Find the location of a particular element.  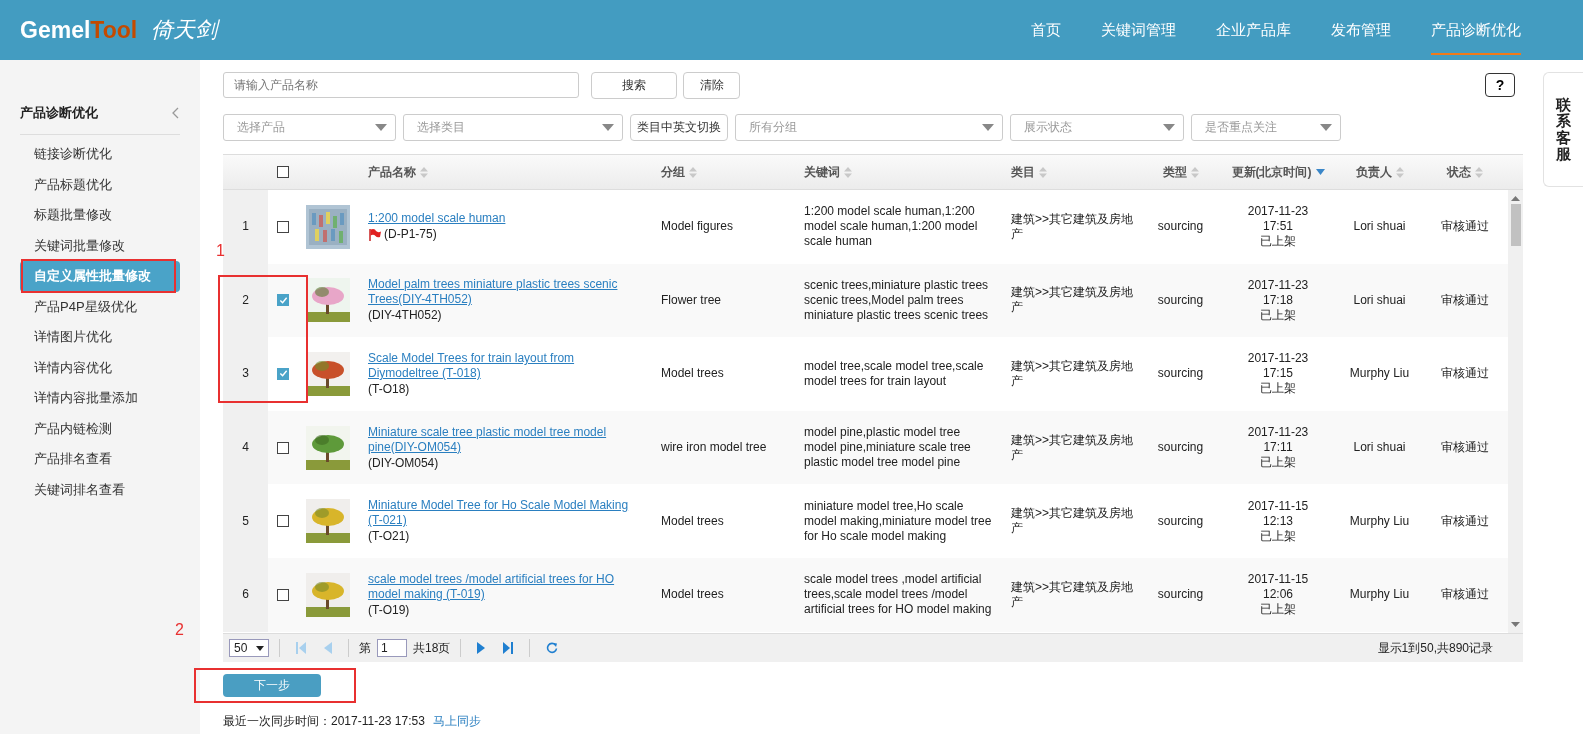

next-page-icon is located at coordinates (481, 648).